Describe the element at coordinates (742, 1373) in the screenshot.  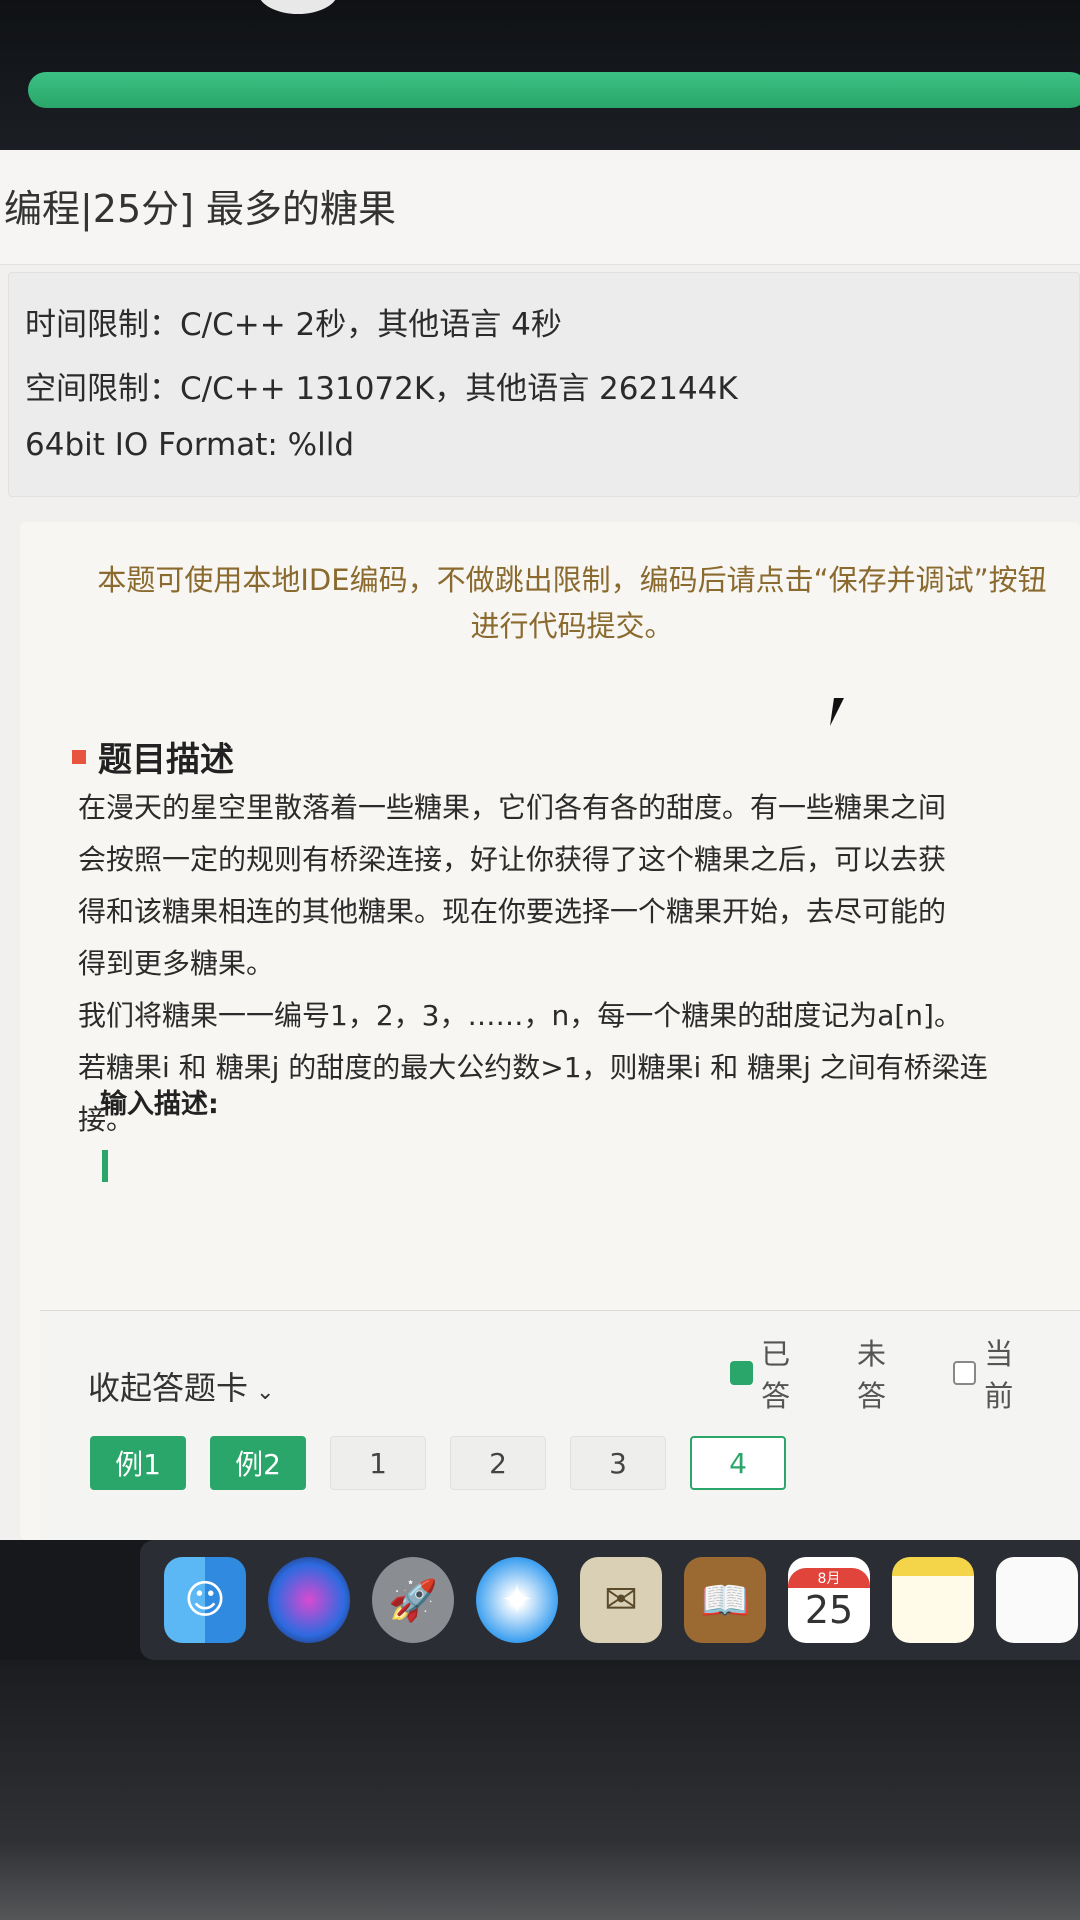
I see `answered-swatch-icon` at that location.